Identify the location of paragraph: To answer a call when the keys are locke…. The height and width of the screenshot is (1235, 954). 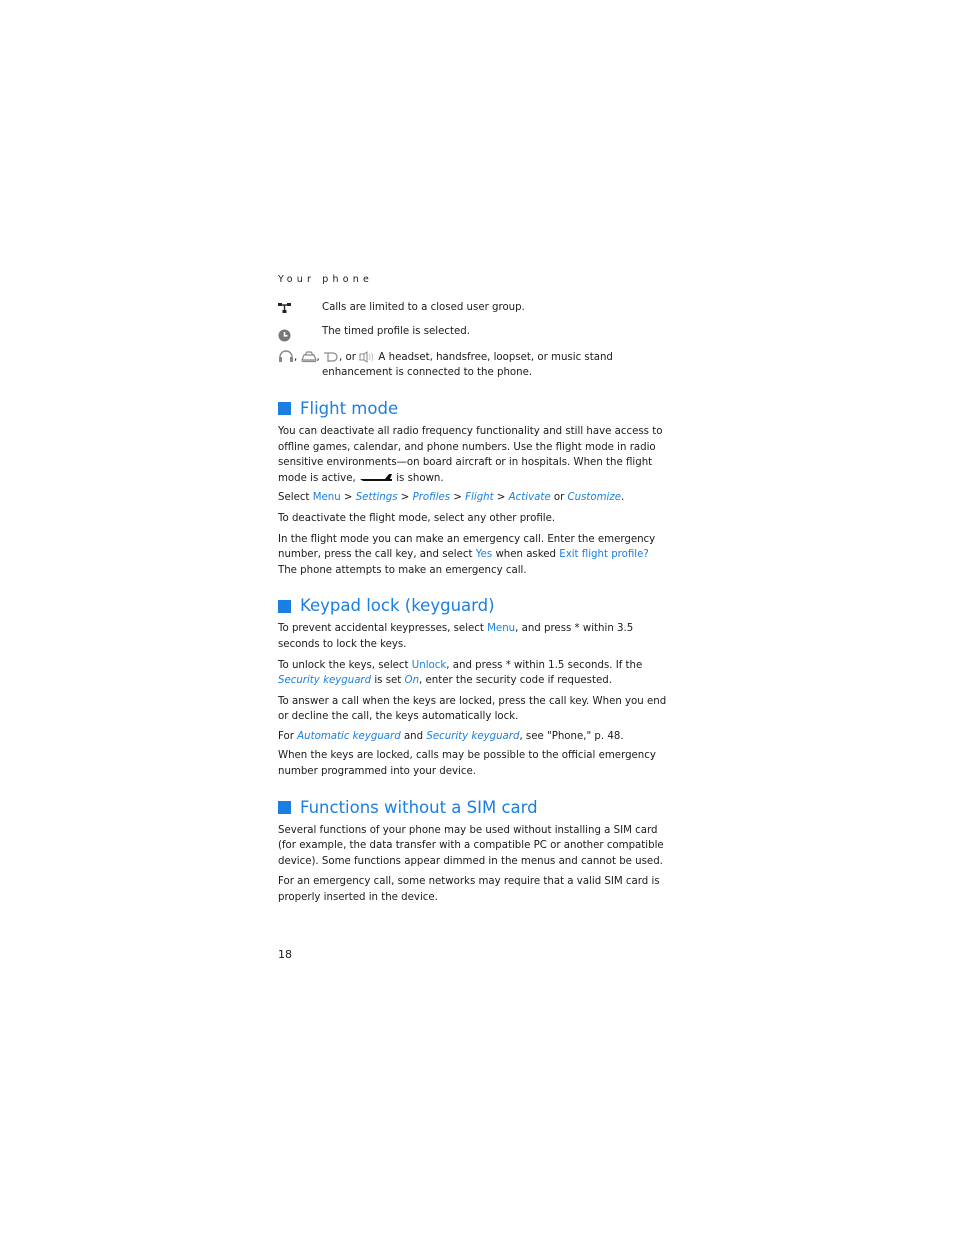
(472, 709).